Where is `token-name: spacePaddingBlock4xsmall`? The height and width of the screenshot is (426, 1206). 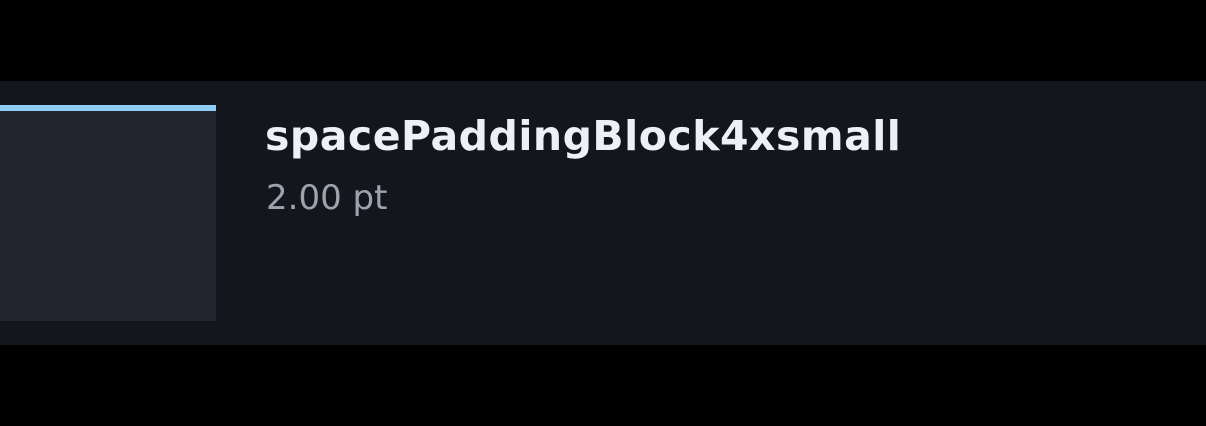 token-name: spacePaddingBlock4xsmall is located at coordinates (583, 136).